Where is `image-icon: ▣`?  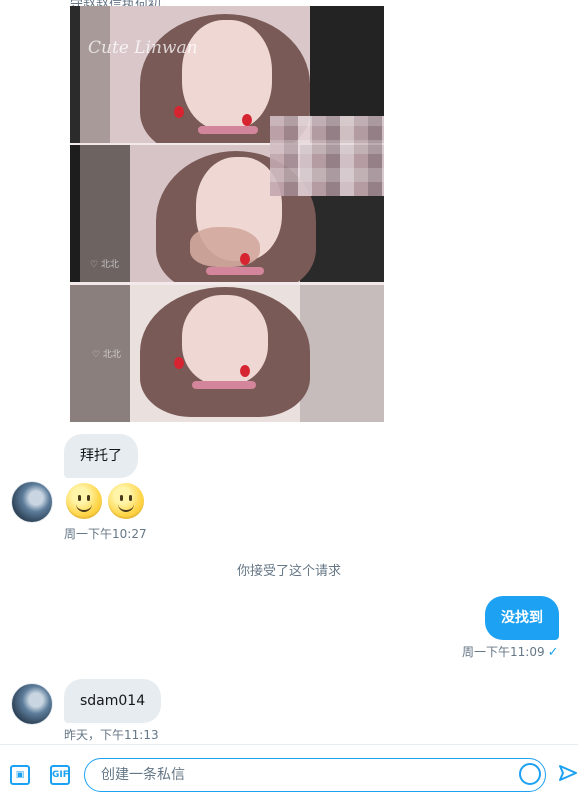
image-icon: ▣ is located at coordinates (20, 775).